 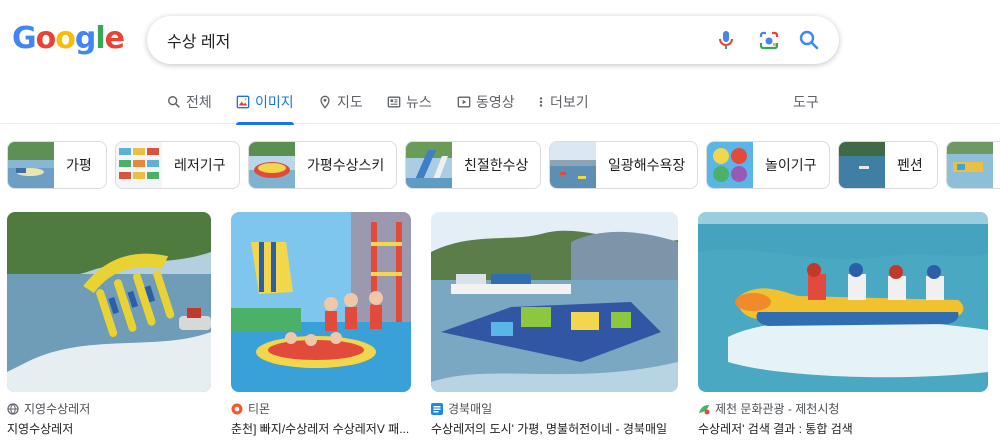 I want to click on tab-more: 더보기, so click(x=563, y=102).